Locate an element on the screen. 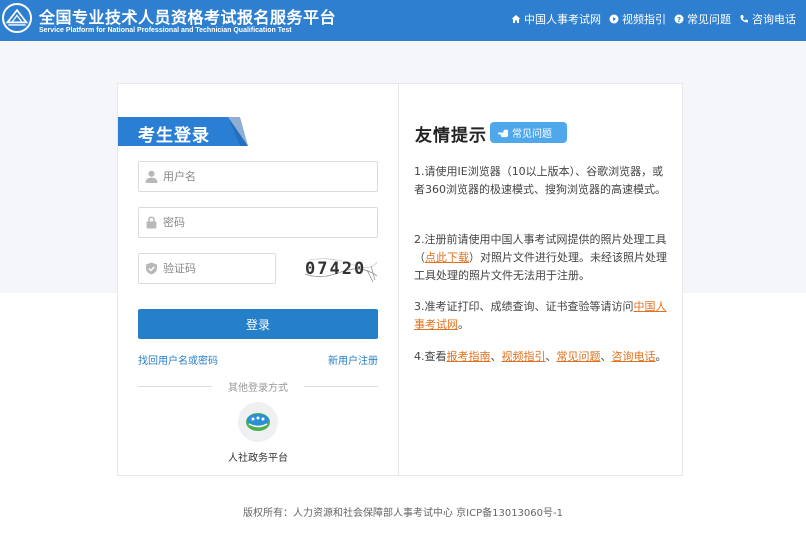  captcha-image: 07420 is located at coordinates (340, 268).